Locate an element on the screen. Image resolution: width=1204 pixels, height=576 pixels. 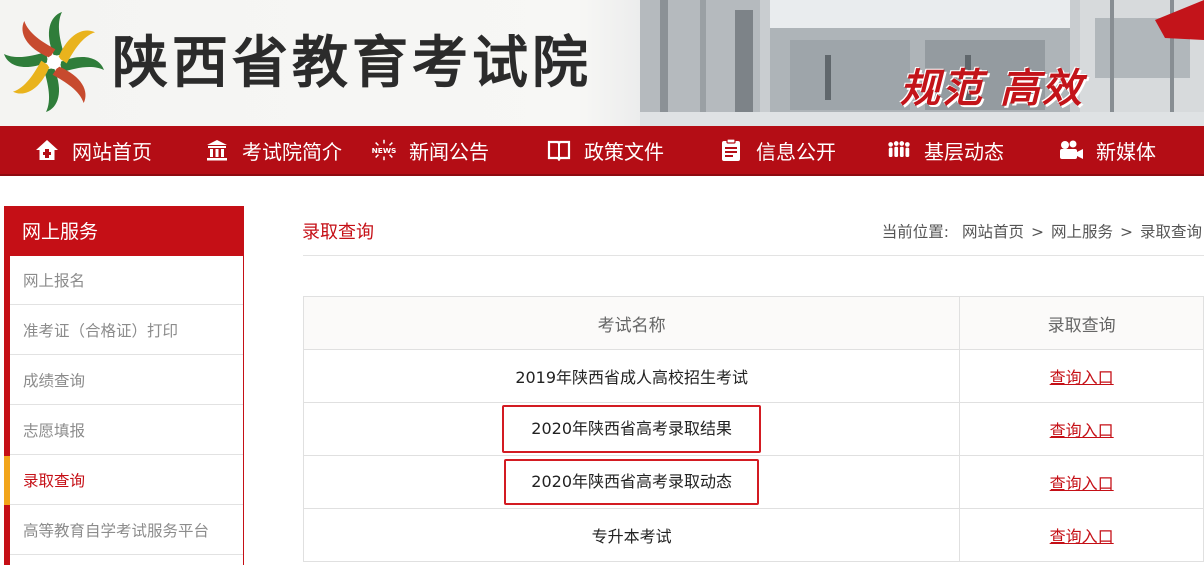
sidebar-item-application: 志愿填报 is located at coordinates (126, 430).